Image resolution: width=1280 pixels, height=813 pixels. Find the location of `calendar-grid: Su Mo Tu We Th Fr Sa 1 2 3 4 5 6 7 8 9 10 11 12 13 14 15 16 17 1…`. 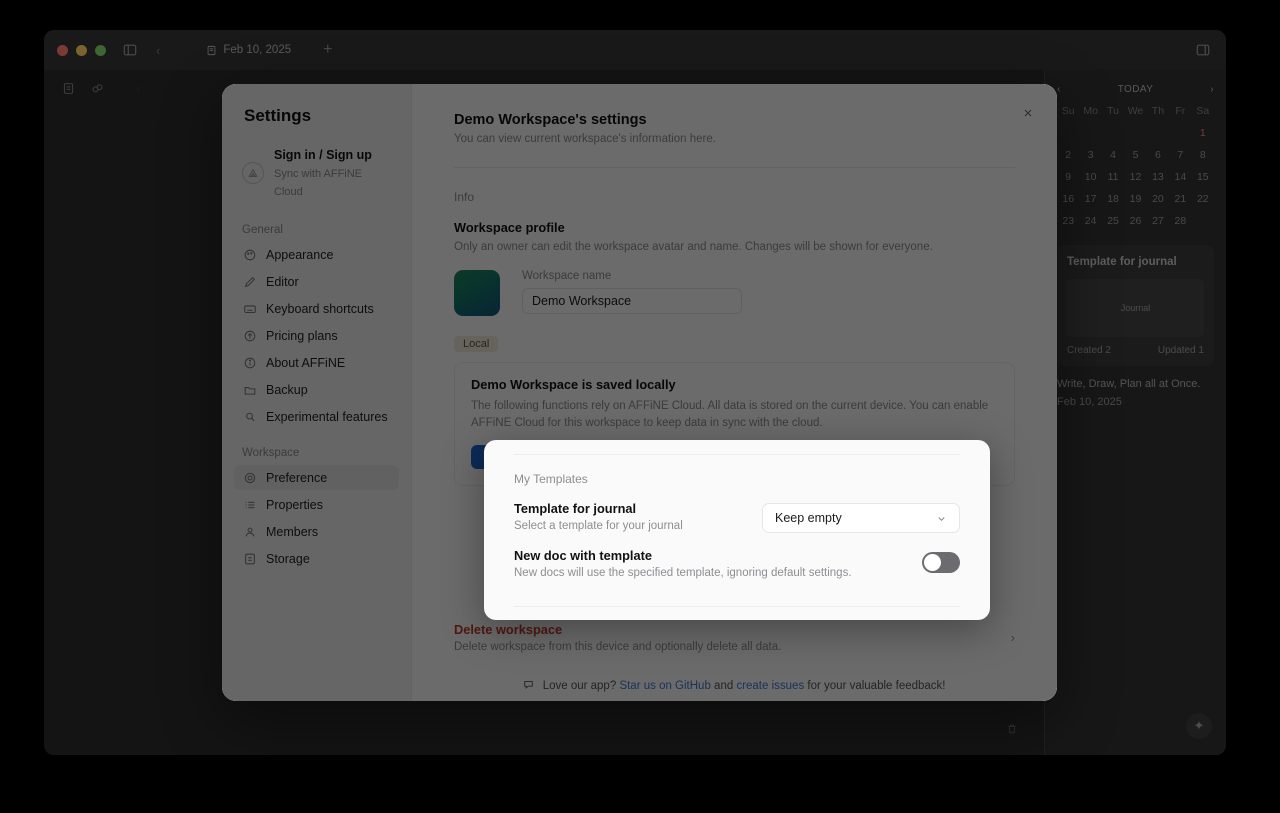

calendar-grid: Su Mo Tu We Th Fr Sa 1 2 3 4 5 6 7 8 9 10 11 12 13 14 15 16 17 1… is located at coordinates (1135, 166).